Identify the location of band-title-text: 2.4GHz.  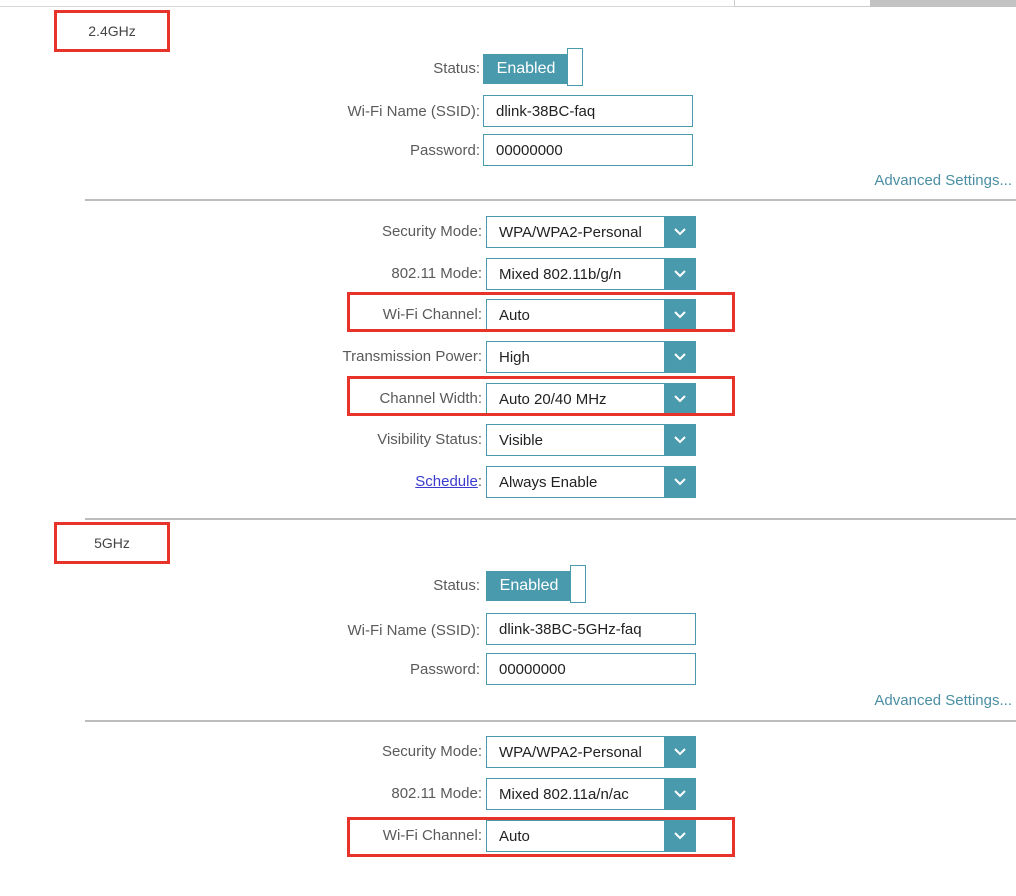
(112, 31).